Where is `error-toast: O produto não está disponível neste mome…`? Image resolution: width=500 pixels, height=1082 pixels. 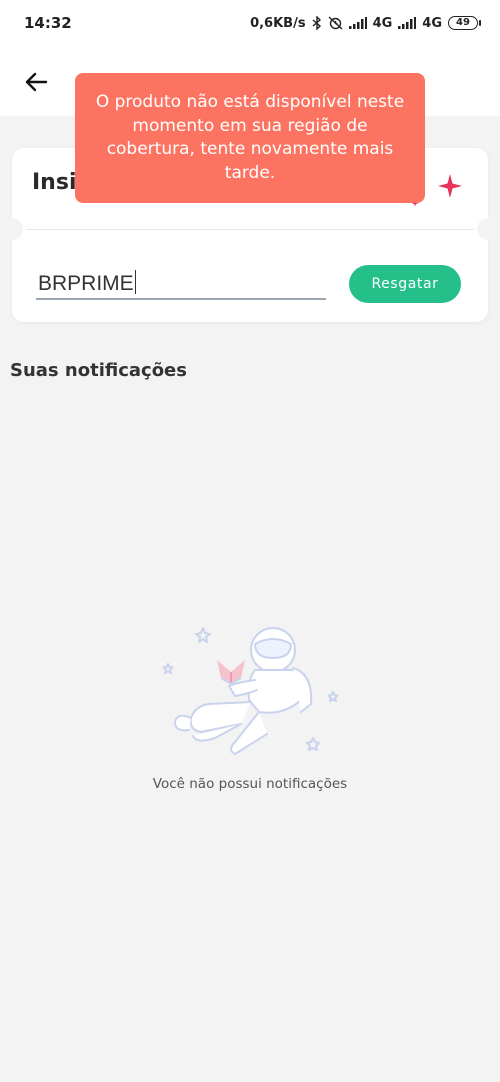
error-toast: O produto não está disponível neste mome… is located at coordinates (250, 138).